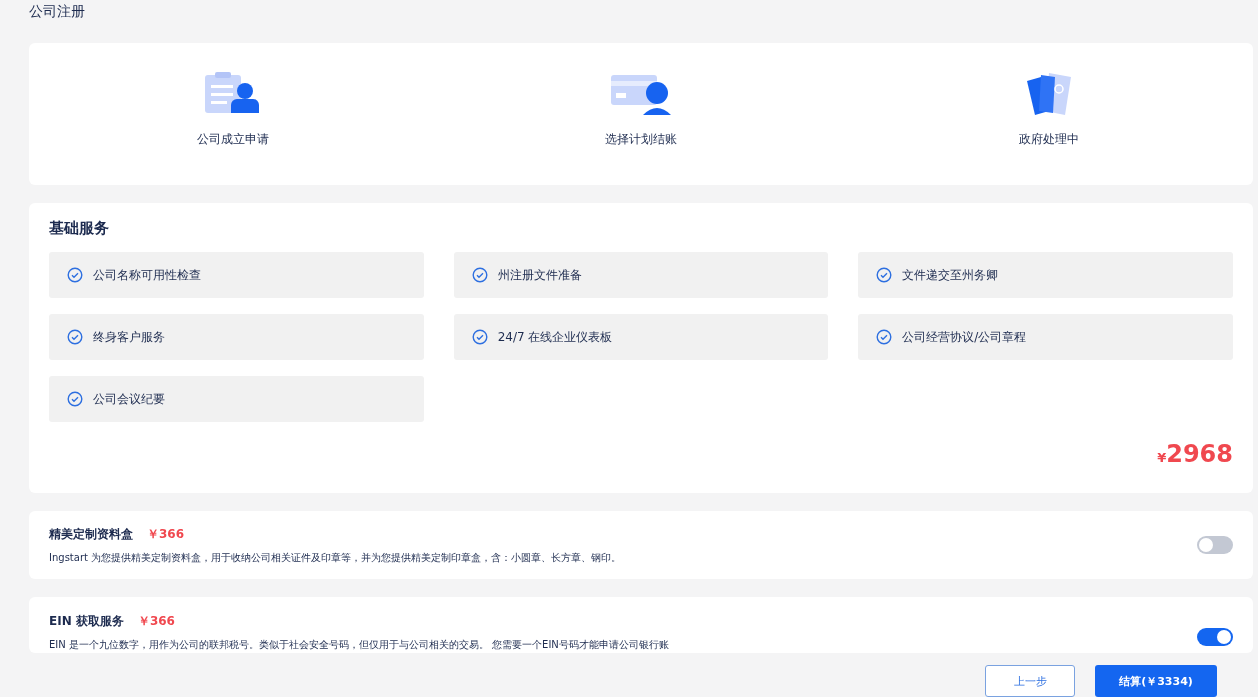 The width and height of the screenshot is (1258, 697). What do you see at coordinates (1195, 454) in the screenshot?
I see `total-price: ¥2968` at bounding box center [1195, 454].